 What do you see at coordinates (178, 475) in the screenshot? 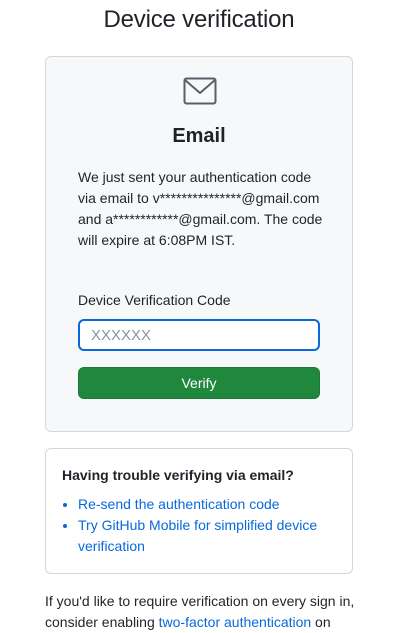
I see `help-title: Having trouble verifying via email?` at bounding box center [178, 475].